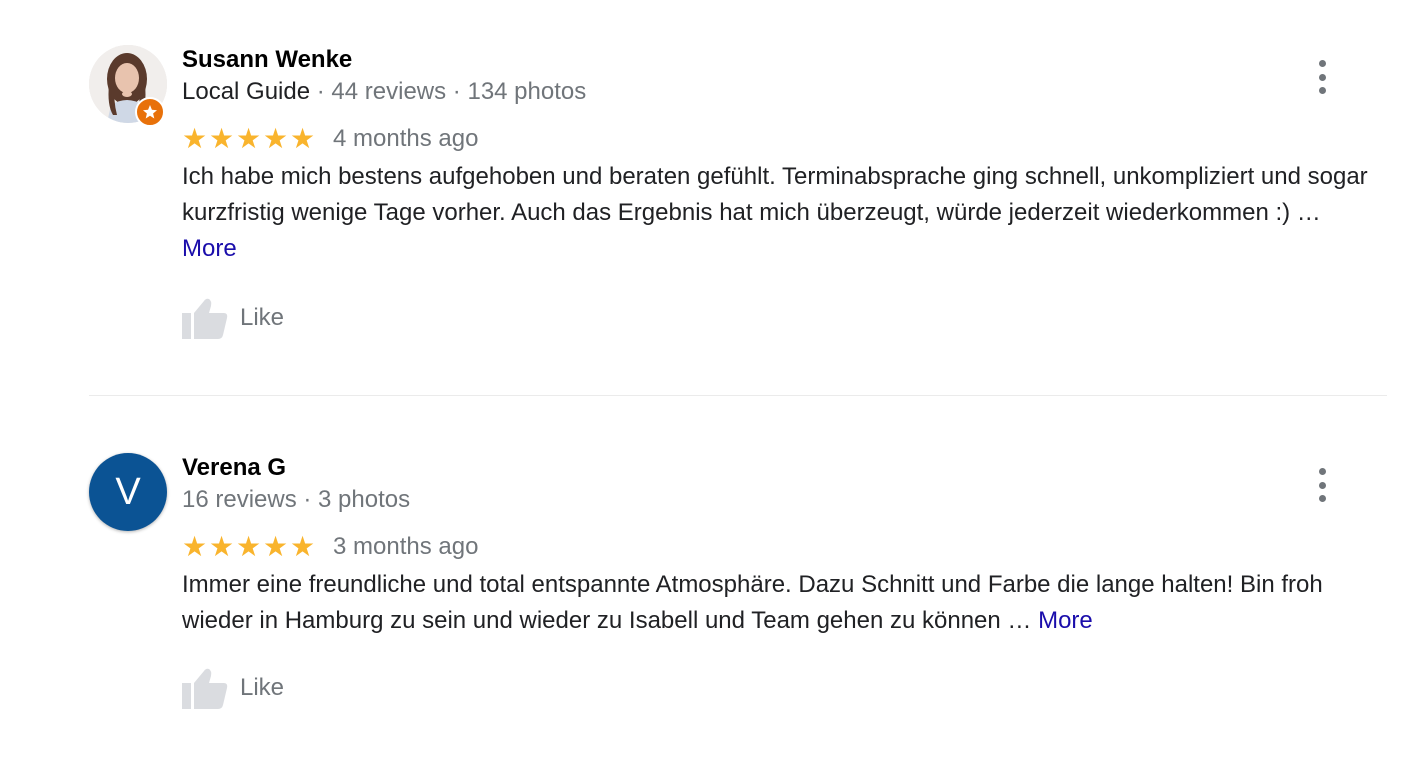 Image resolution: width=1401 pixels, height=772 pixels. I want to click on avatar-letter: V, so click(128, 492).